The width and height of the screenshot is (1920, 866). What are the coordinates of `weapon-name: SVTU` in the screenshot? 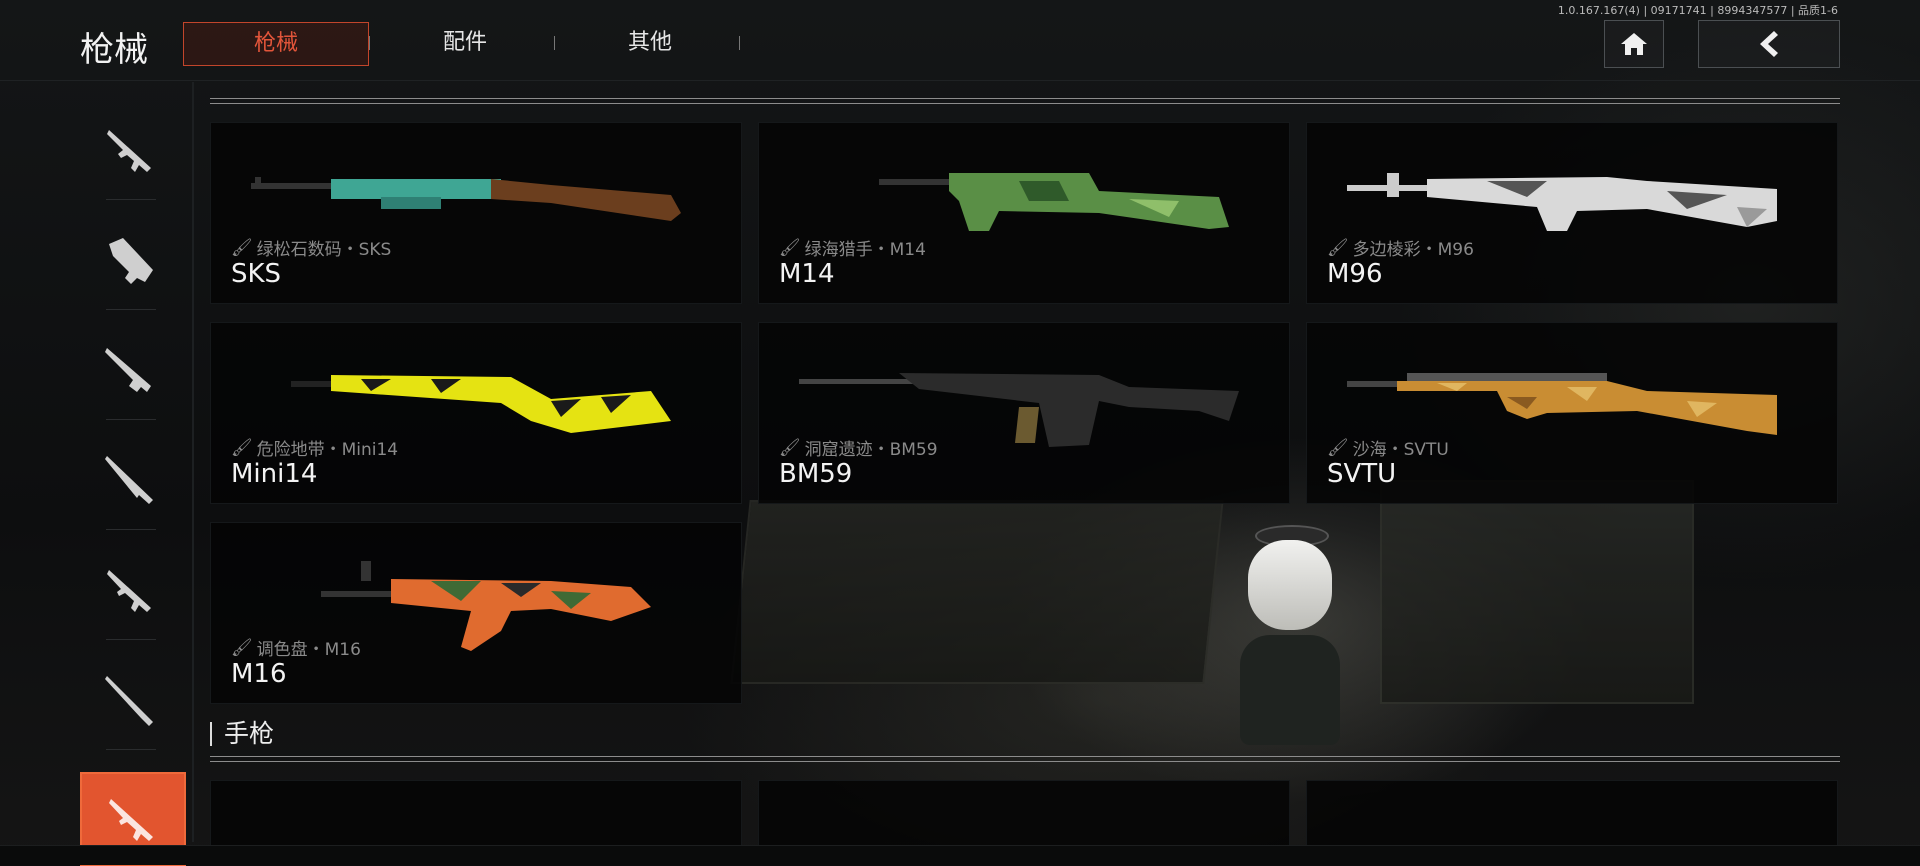 It's located at (1362, 474).